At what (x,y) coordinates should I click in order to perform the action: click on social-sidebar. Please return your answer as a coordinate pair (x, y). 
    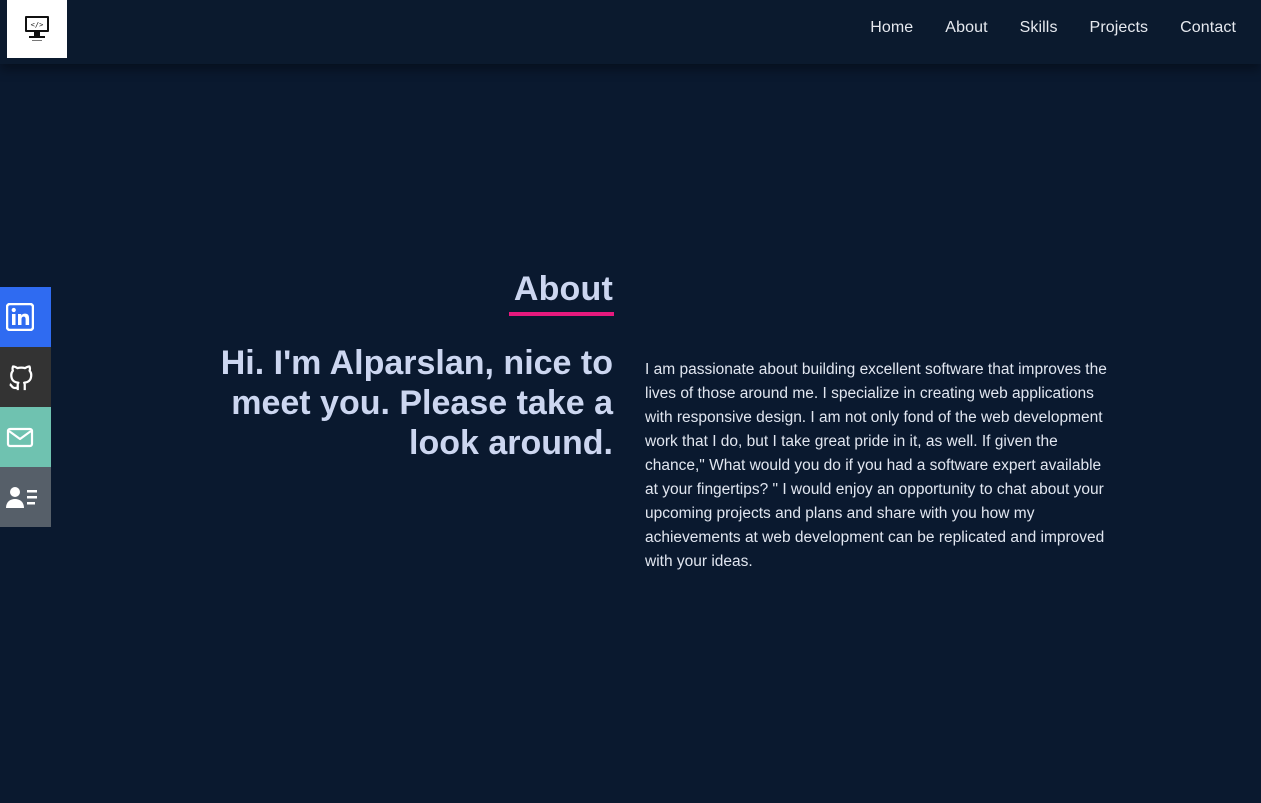
    Looking at the image, I should click on (25, 407).